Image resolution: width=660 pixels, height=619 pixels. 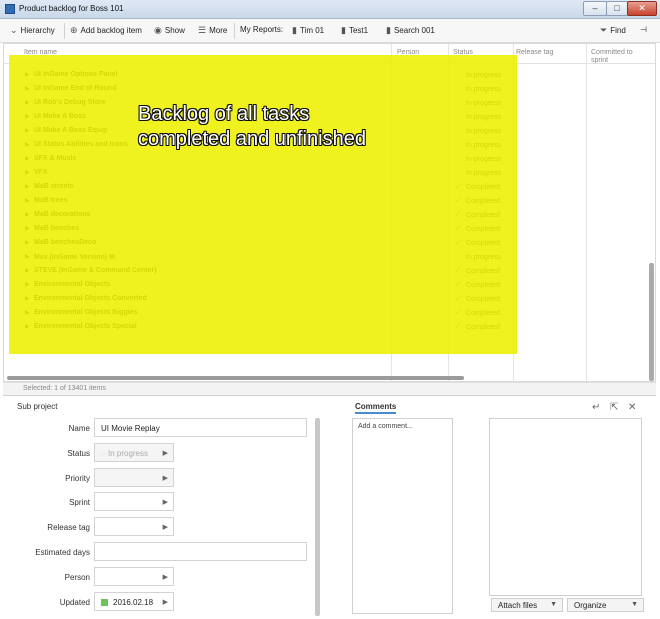 I want to click on hierarchy-button: ⌄ Hierarchy, so click(x=32, y=30).